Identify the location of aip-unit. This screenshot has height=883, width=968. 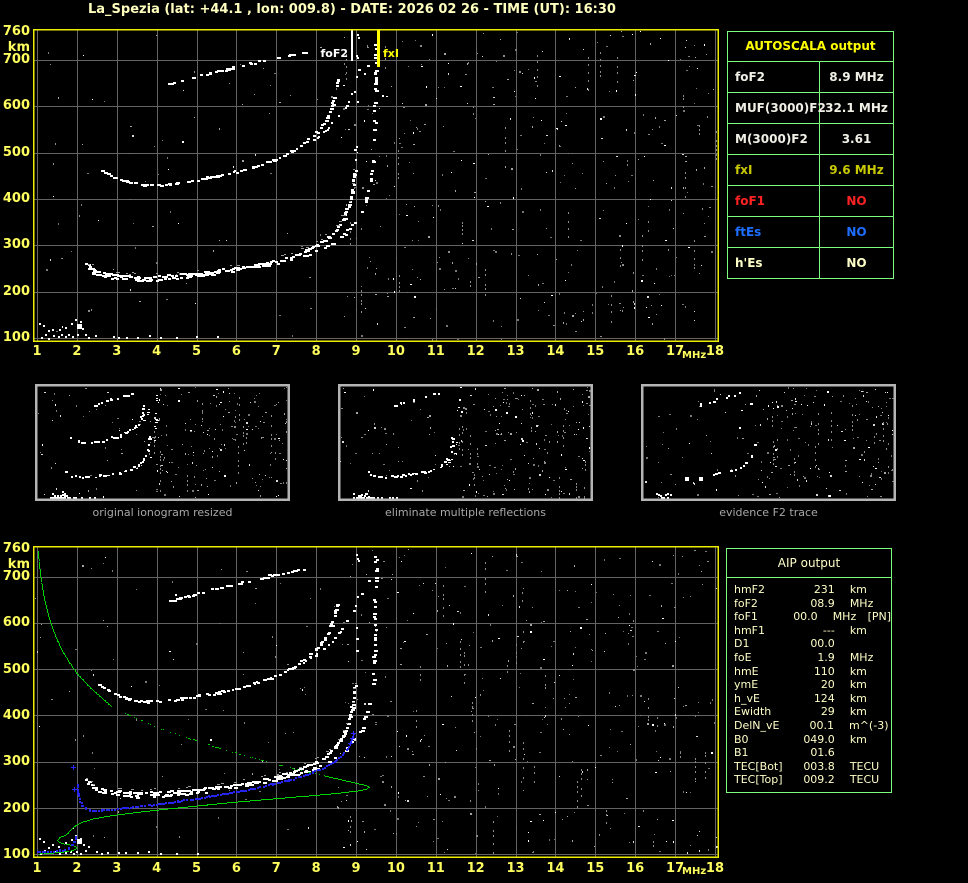
(861, 644).